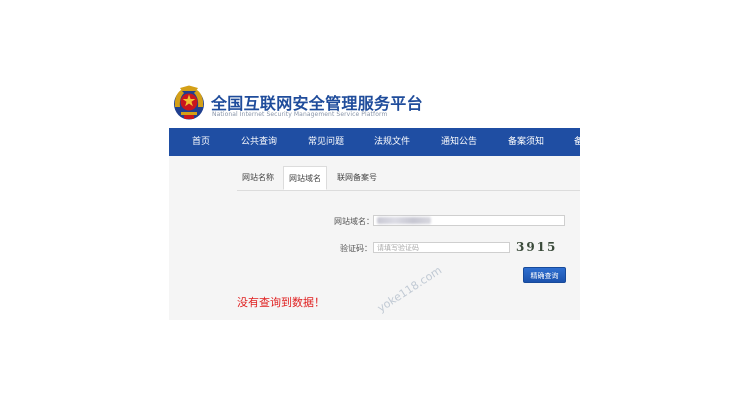 The image size is (750, 400). I want to click on tab-filing-number: 联网备案号, so click(357, 178).